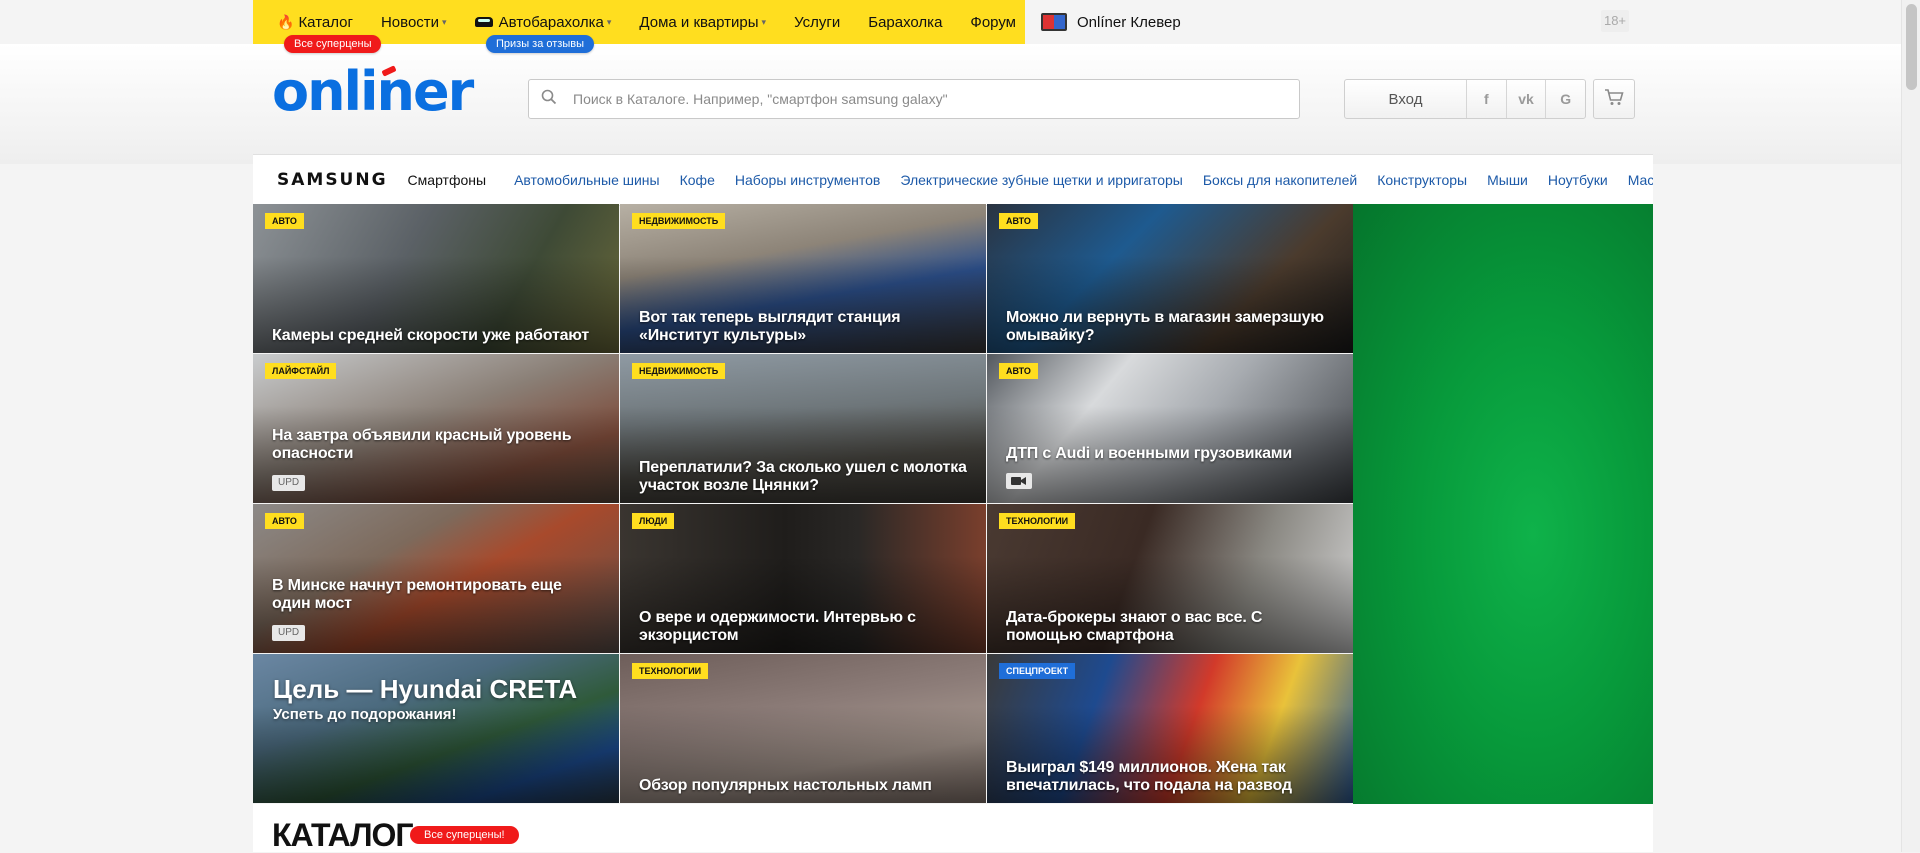 The width and height of the screenshot is (1920, 853). I want to click on category-link: Кофе, so click(697, 180).